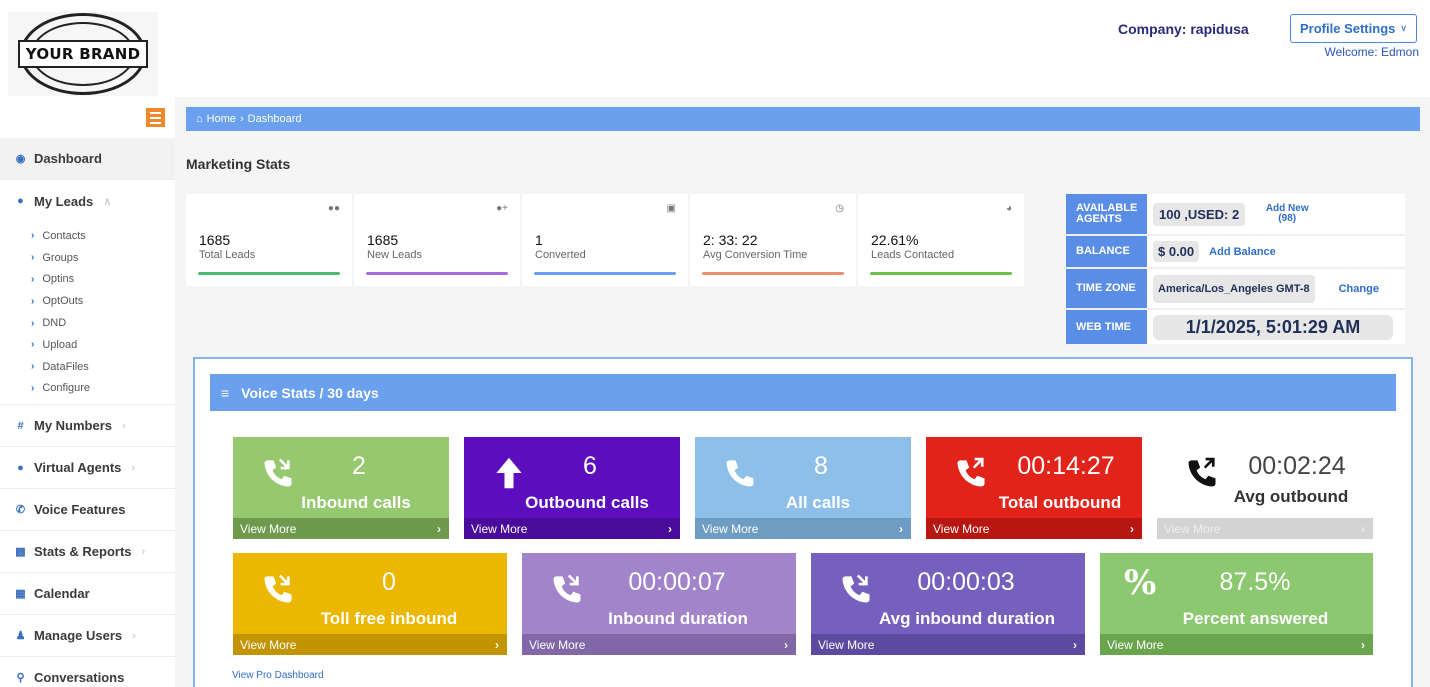 This screenshot has height=687, width=1430. What do you see at coordinates (20, 594) in the screenshot?
I see `calendar-icon: ▦` at bounding box center [20, 594].